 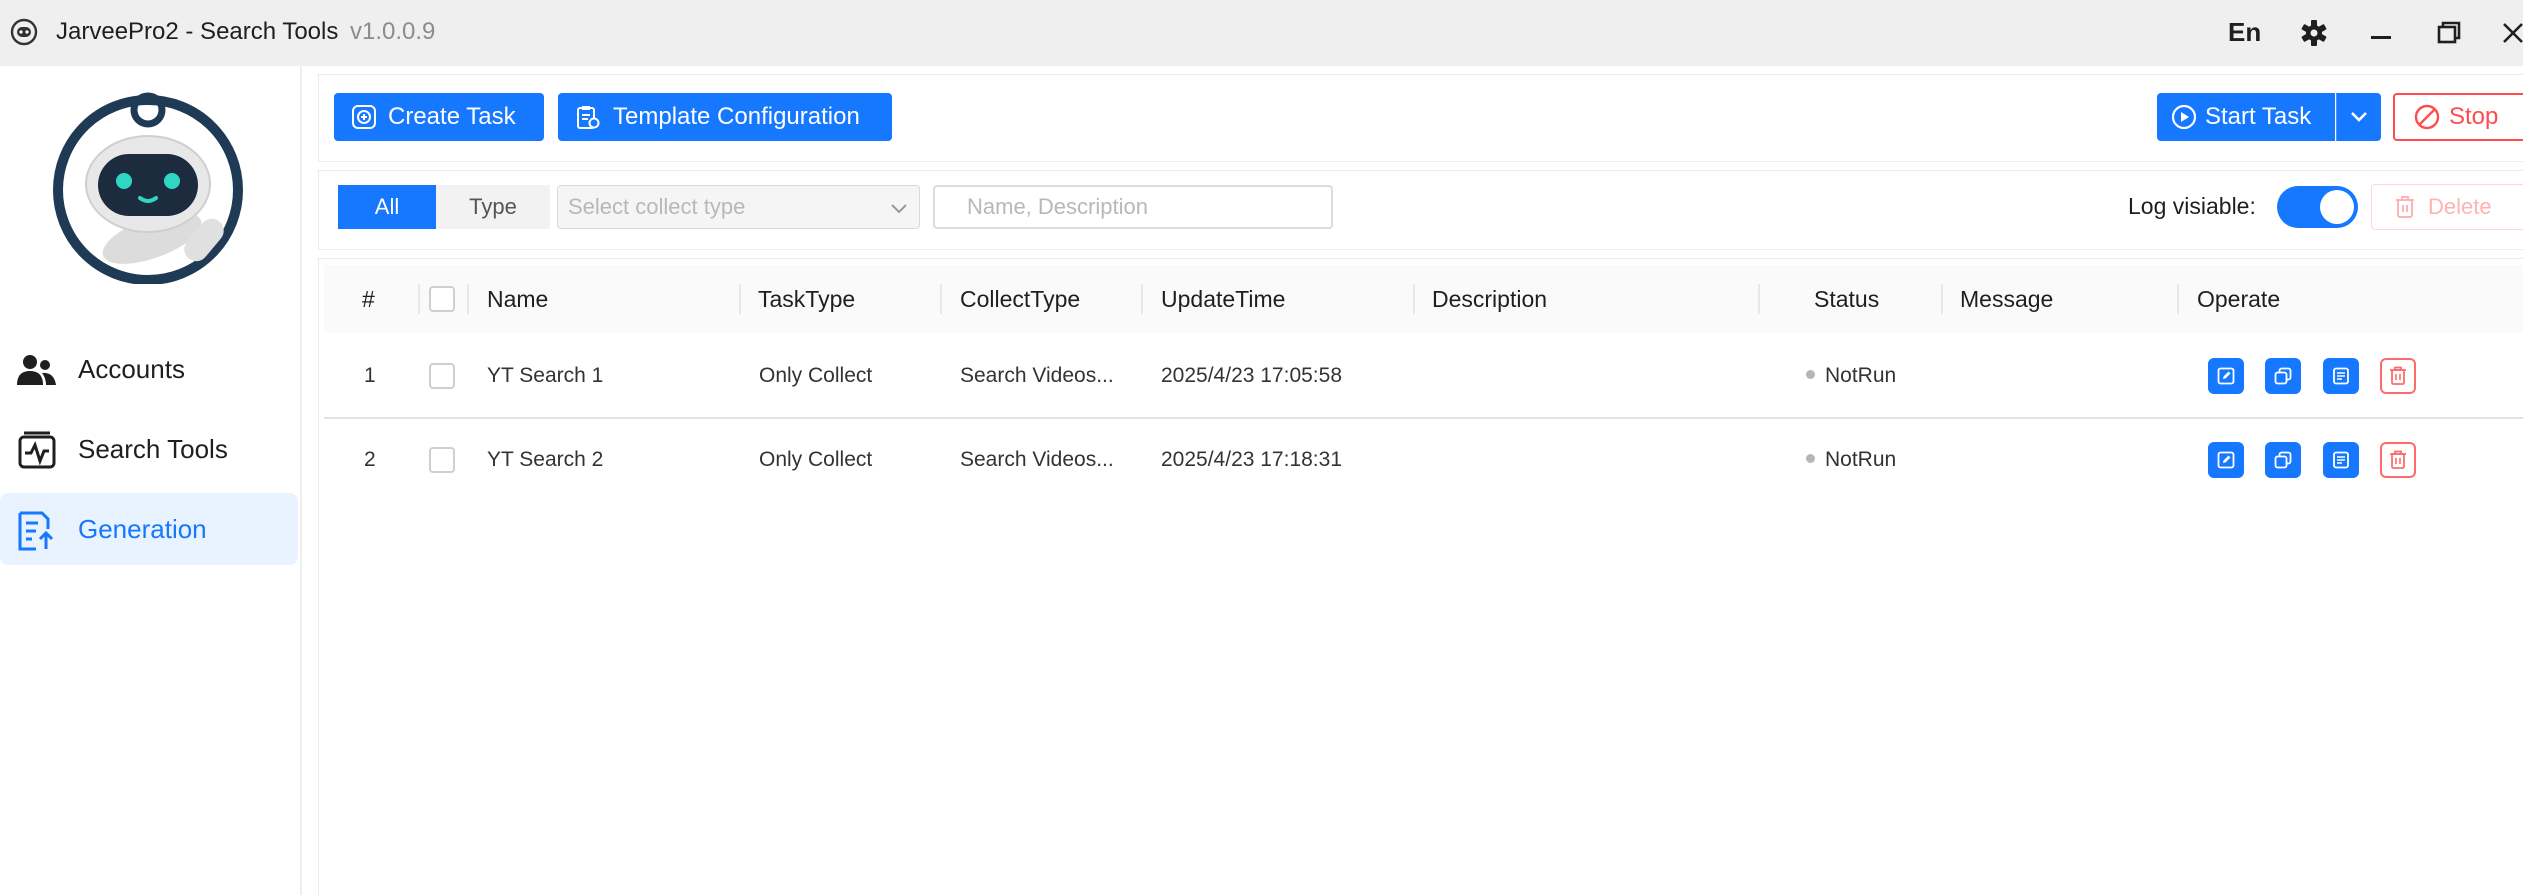 What do you see at coordinates (1057, 206) in the screenshot?
I see `search-placeholder: Name, Description` at bounding box center [1057, 206].